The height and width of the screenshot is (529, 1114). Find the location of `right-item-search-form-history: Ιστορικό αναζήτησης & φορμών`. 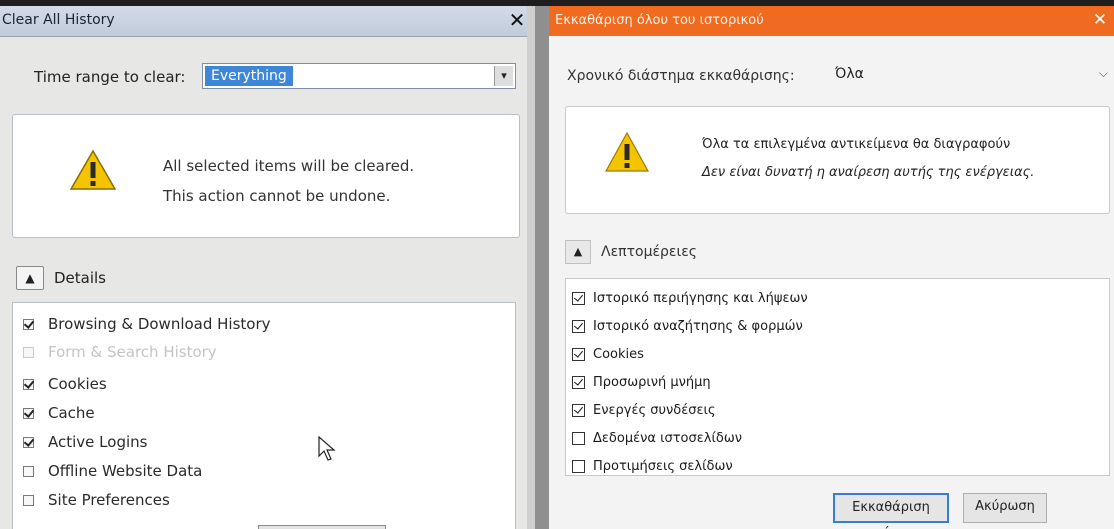

right-item-search-form-history: Ιστορικό αναζήτησης & φορμών is located at coordinates (687, 326).